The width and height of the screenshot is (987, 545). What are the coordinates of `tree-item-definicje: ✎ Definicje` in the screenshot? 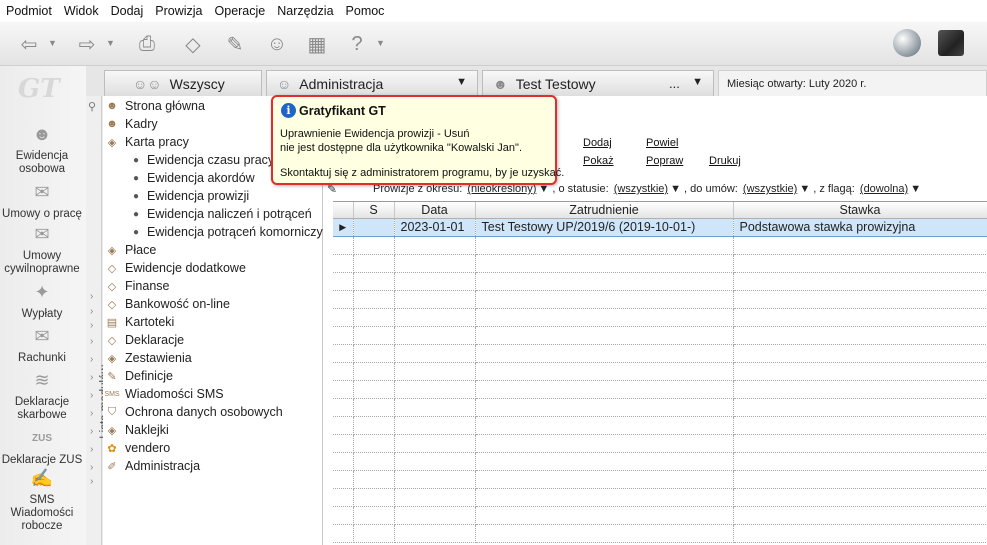 It's located at (138, 376).